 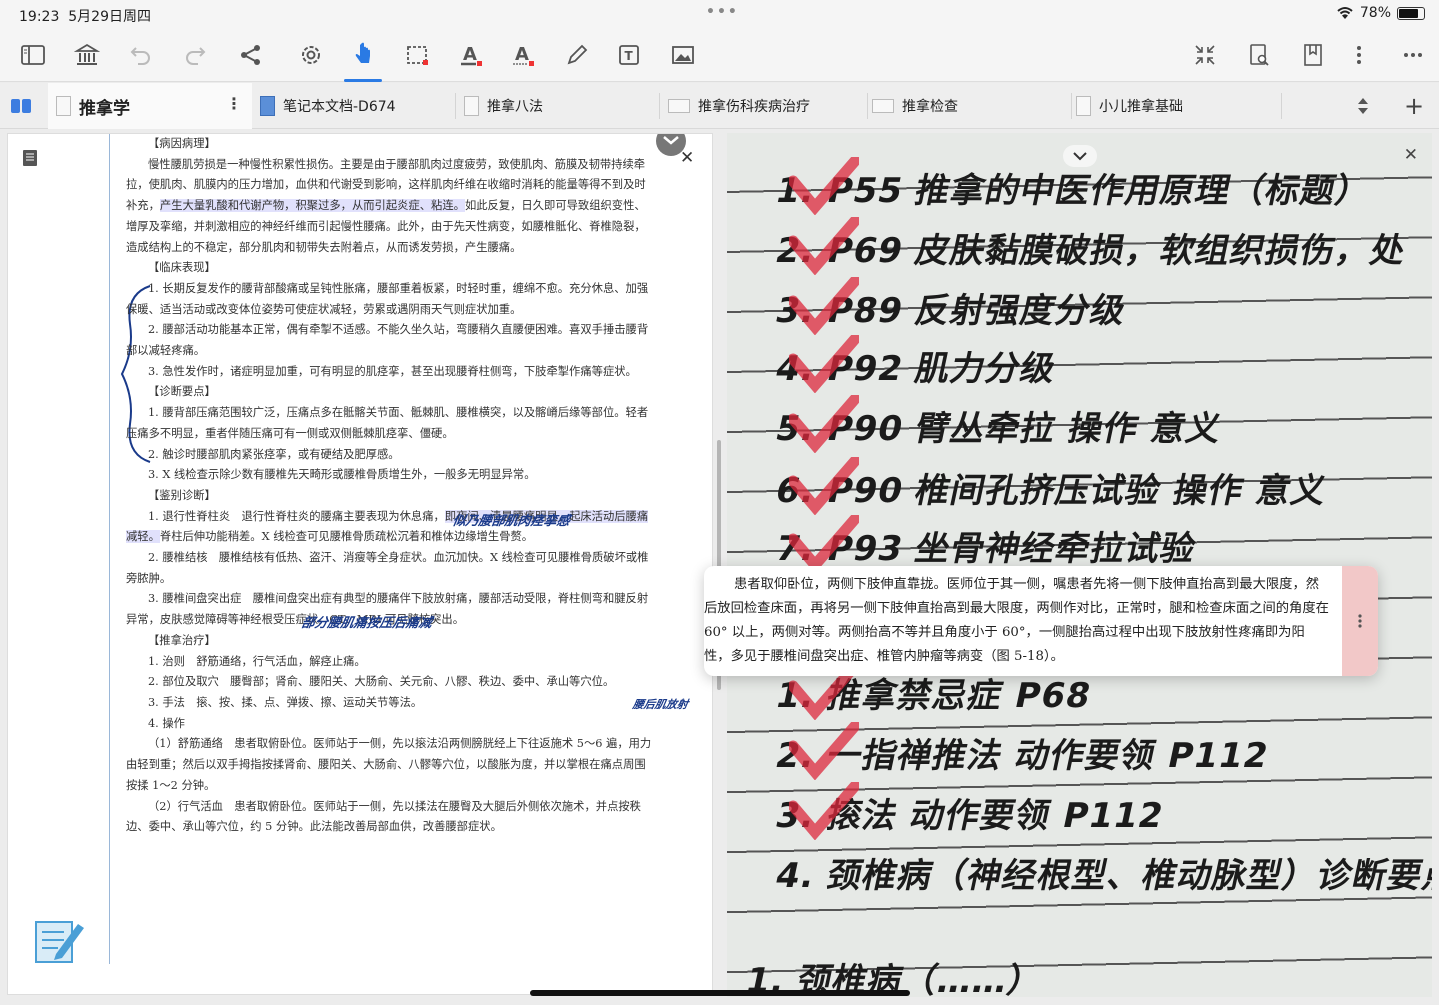 What do you see at coordinates (1414, 106) in the screenshot?
I see `add-tab-icon: +` at bounding box center [1414, 106].